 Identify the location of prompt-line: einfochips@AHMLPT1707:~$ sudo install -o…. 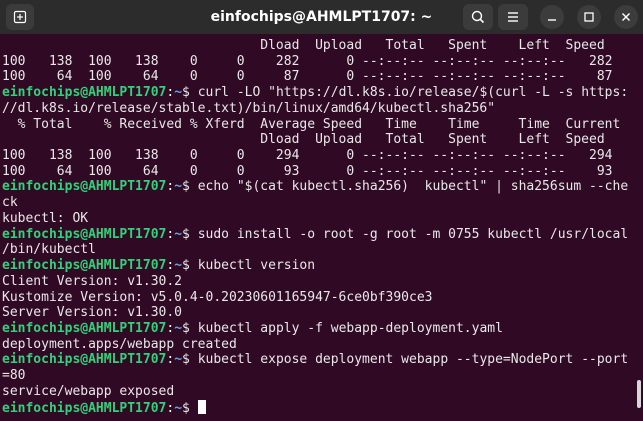
(321, 235).